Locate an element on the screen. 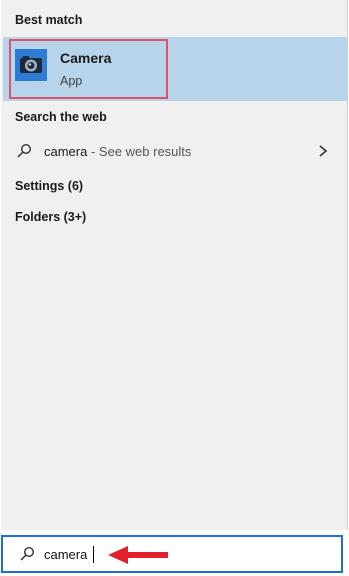 This screenshot has width=349, height=576. web-search-result: camera - See web results is located at coordinates (174, 152).